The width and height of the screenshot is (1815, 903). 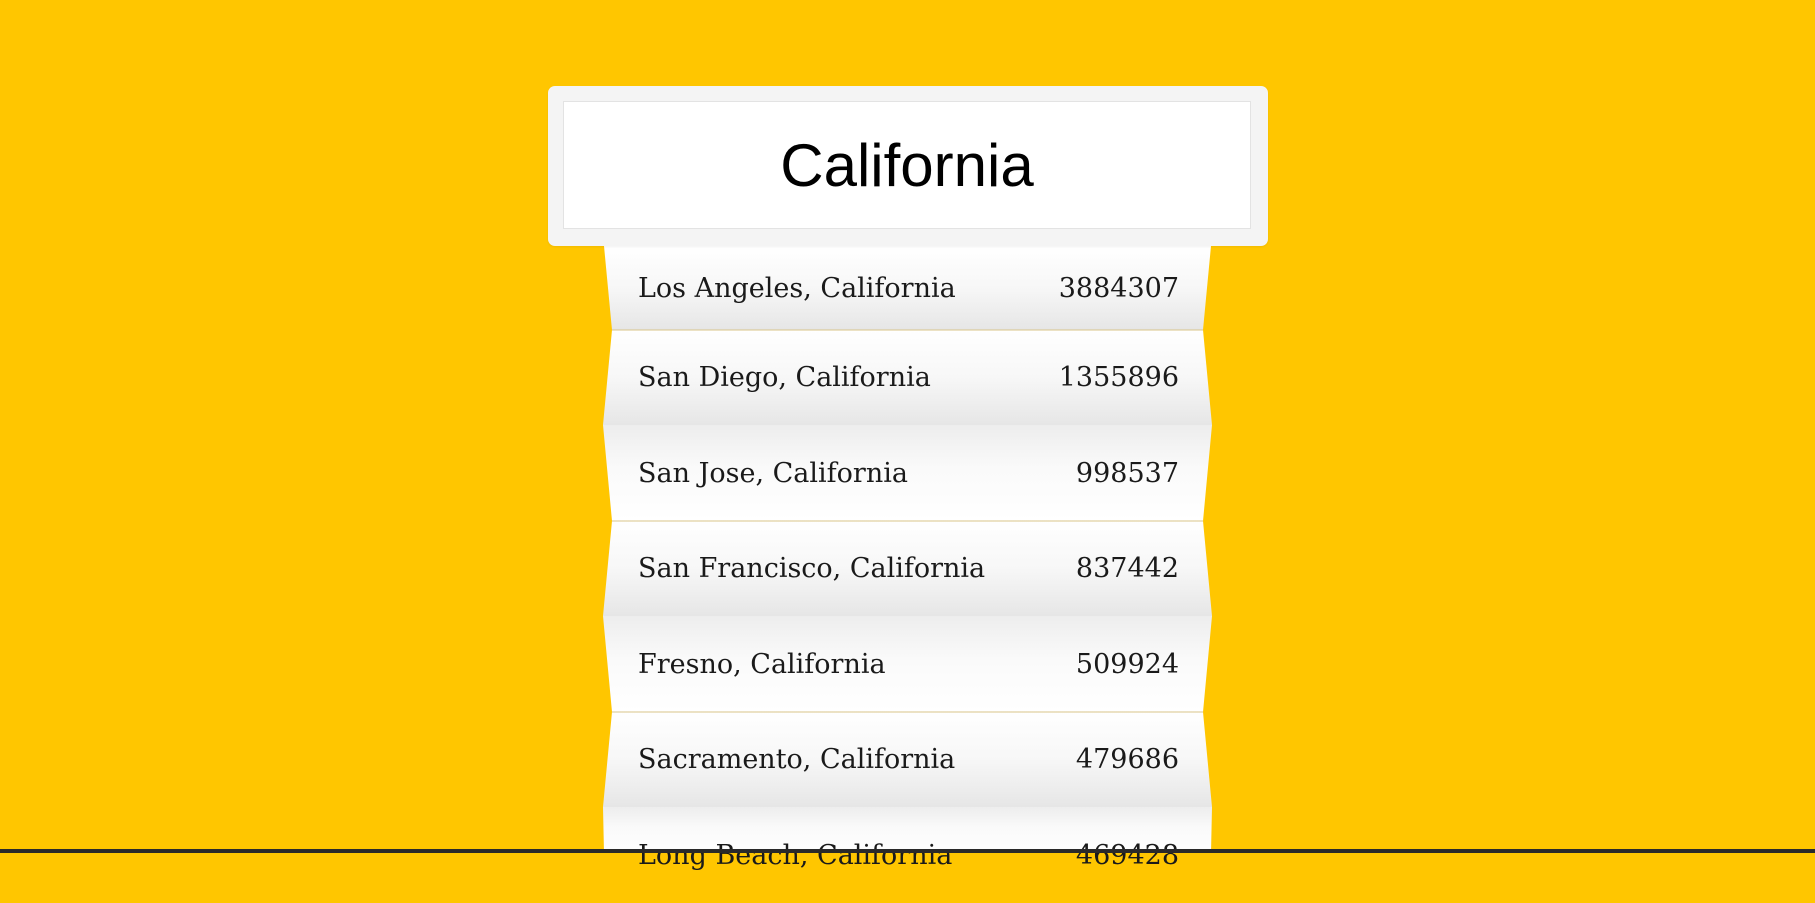 What do you see at coordinates (907, 851) in the screenshot?
I see `window-bottom-edge` at bounding box center [907, 851].